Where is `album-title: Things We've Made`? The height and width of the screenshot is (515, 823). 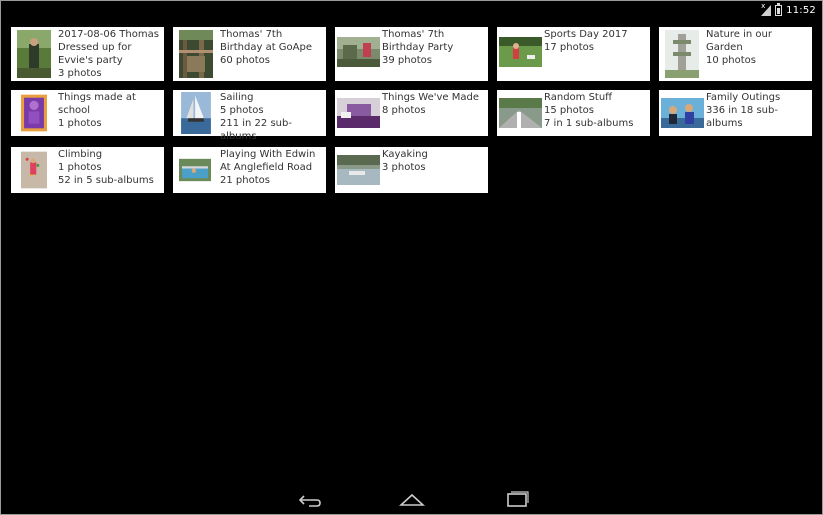 album-title: Things We've Made is located at coordinates (431, 97).